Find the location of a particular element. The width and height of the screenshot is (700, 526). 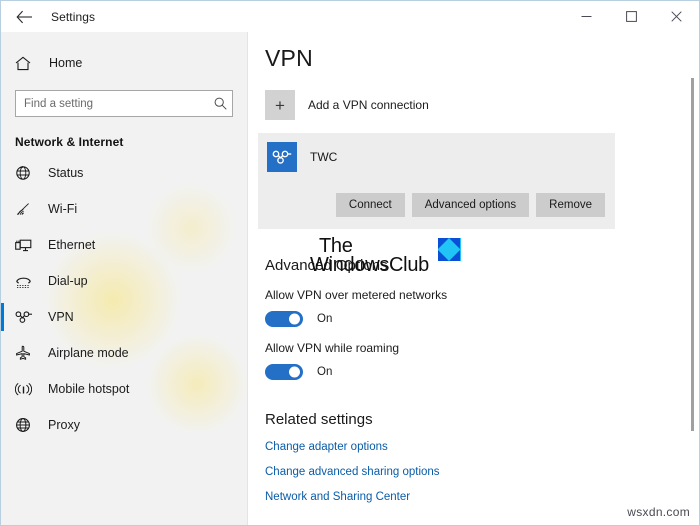

sidebar-item-label-status: Status is located at coordinates (66, 173).